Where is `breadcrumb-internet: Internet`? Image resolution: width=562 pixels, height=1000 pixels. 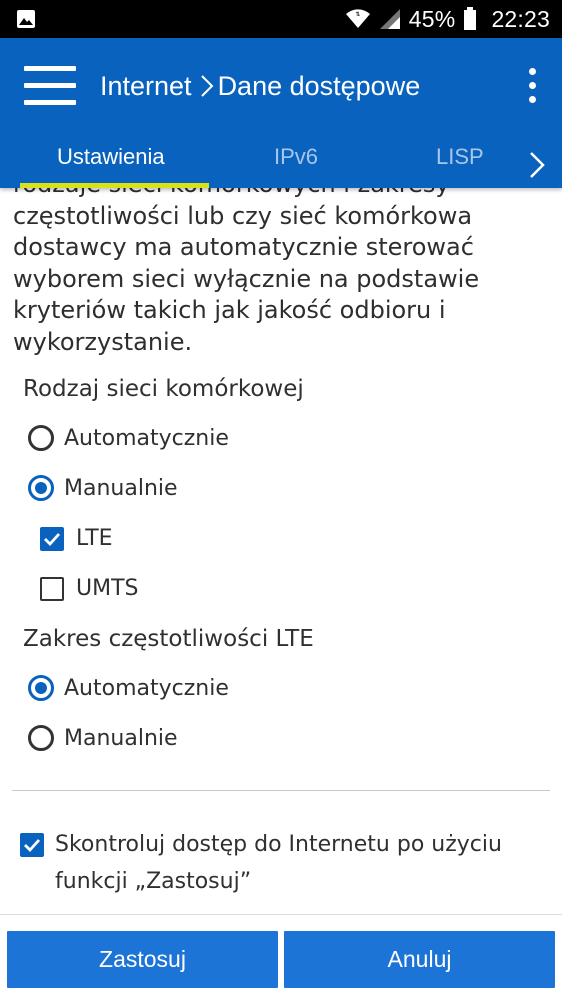
breadcrumb-internet: Internet is located at coordinates (146, 86).